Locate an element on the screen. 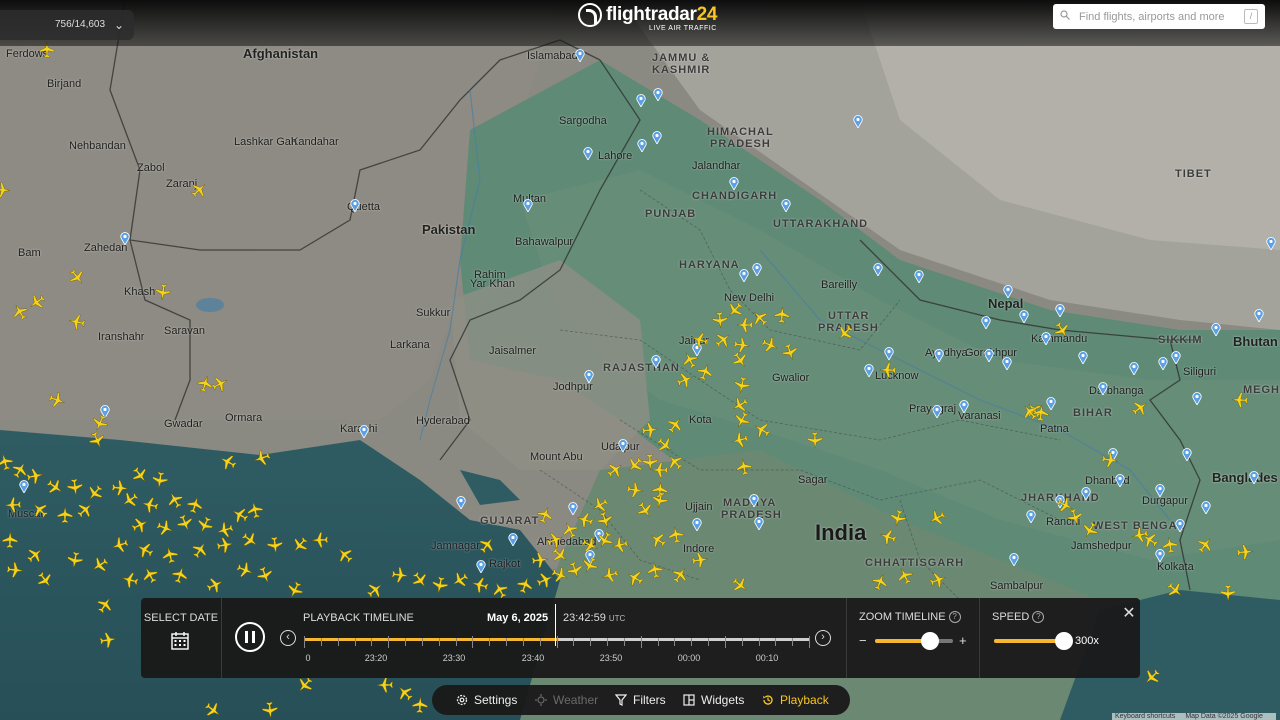 The height and width of the screenshot is (720, 1280). speed-slider-handle is located at coordinates (1064, 641).